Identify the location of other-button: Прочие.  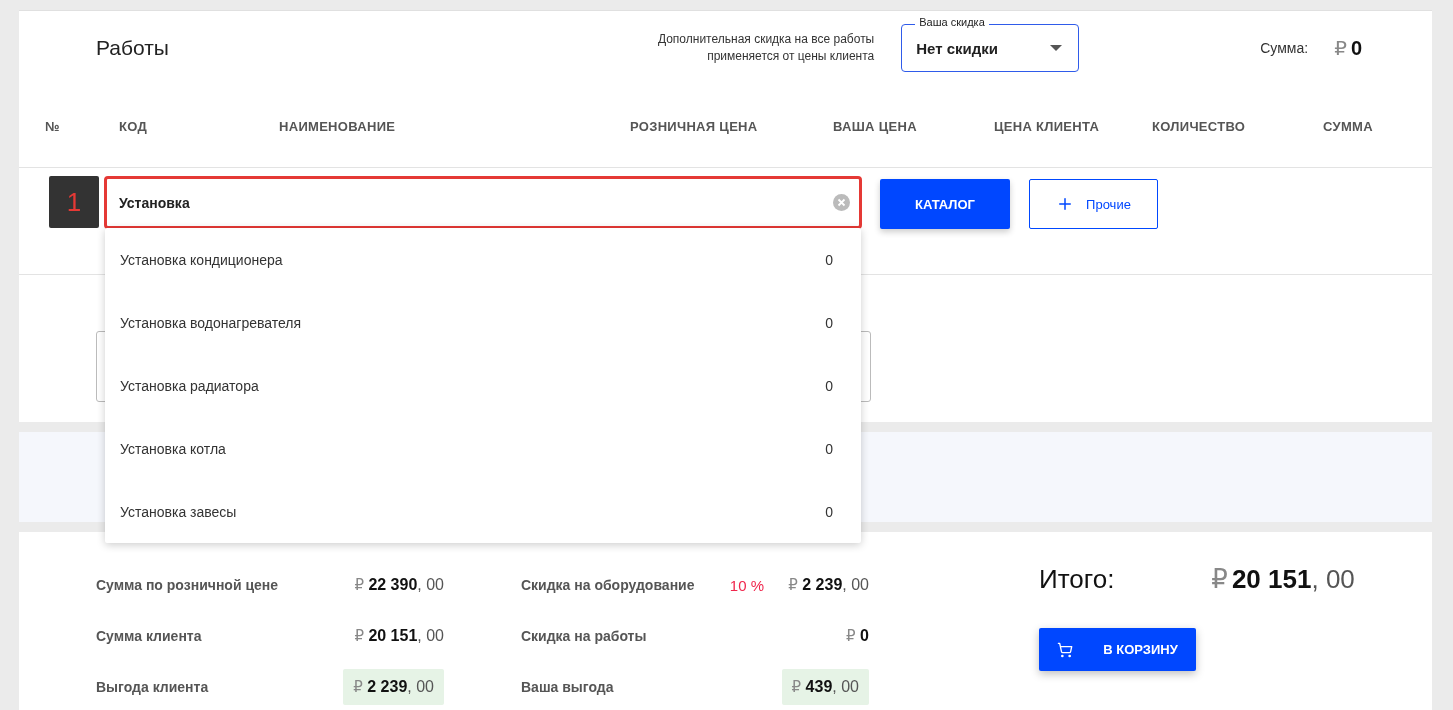
(1093, 204).